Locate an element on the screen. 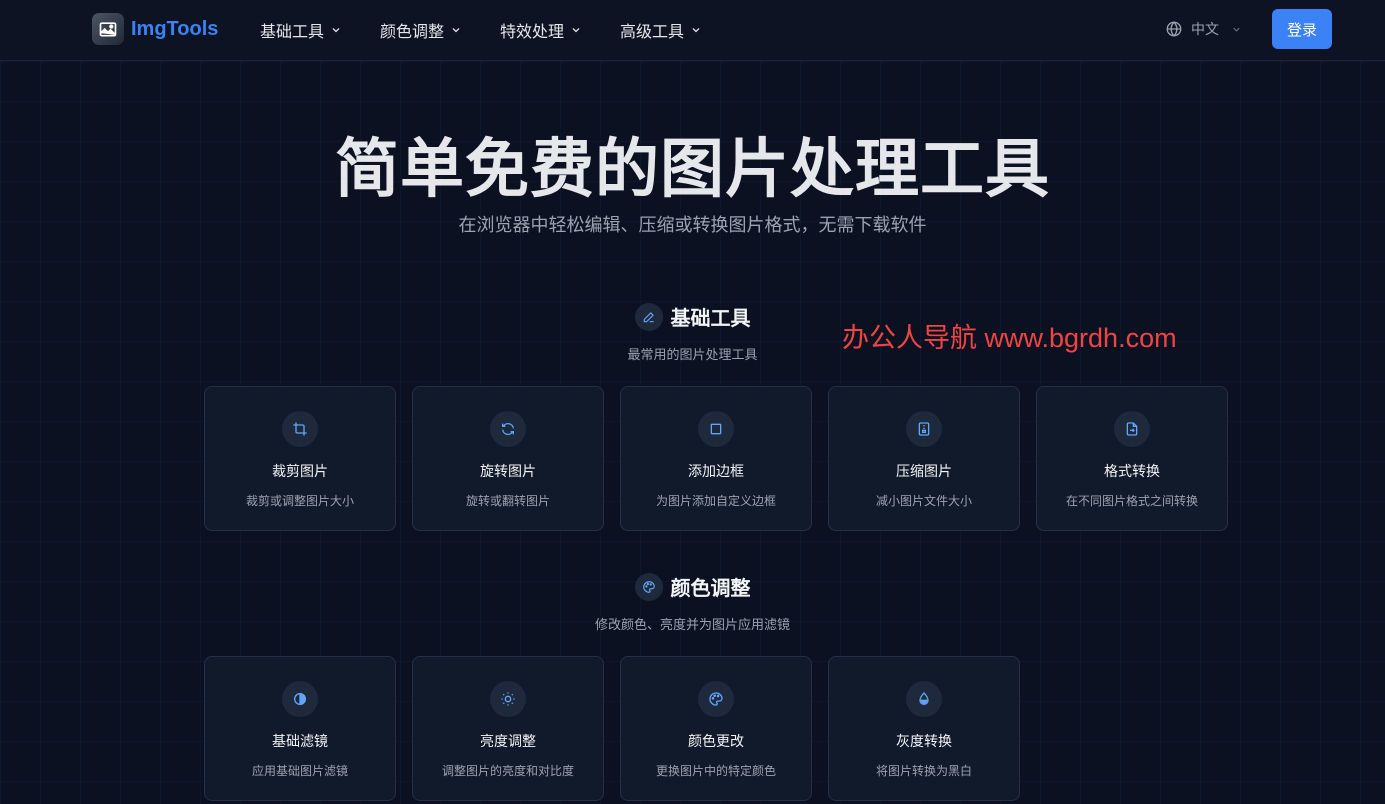 This screenshot has width=1385, height=804. square-icon is located at coordinates (716, 429).